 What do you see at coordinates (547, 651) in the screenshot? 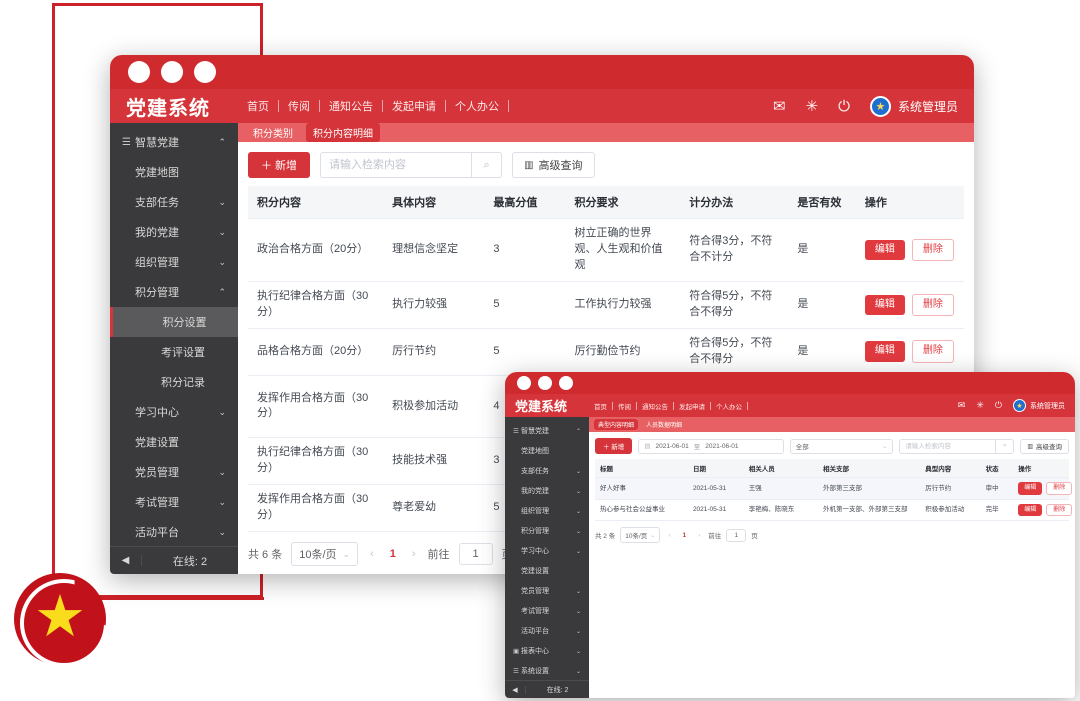
I see `sidebar-item-11: ▣ 报表中心 ⌄` at bounding box center [547, 651].